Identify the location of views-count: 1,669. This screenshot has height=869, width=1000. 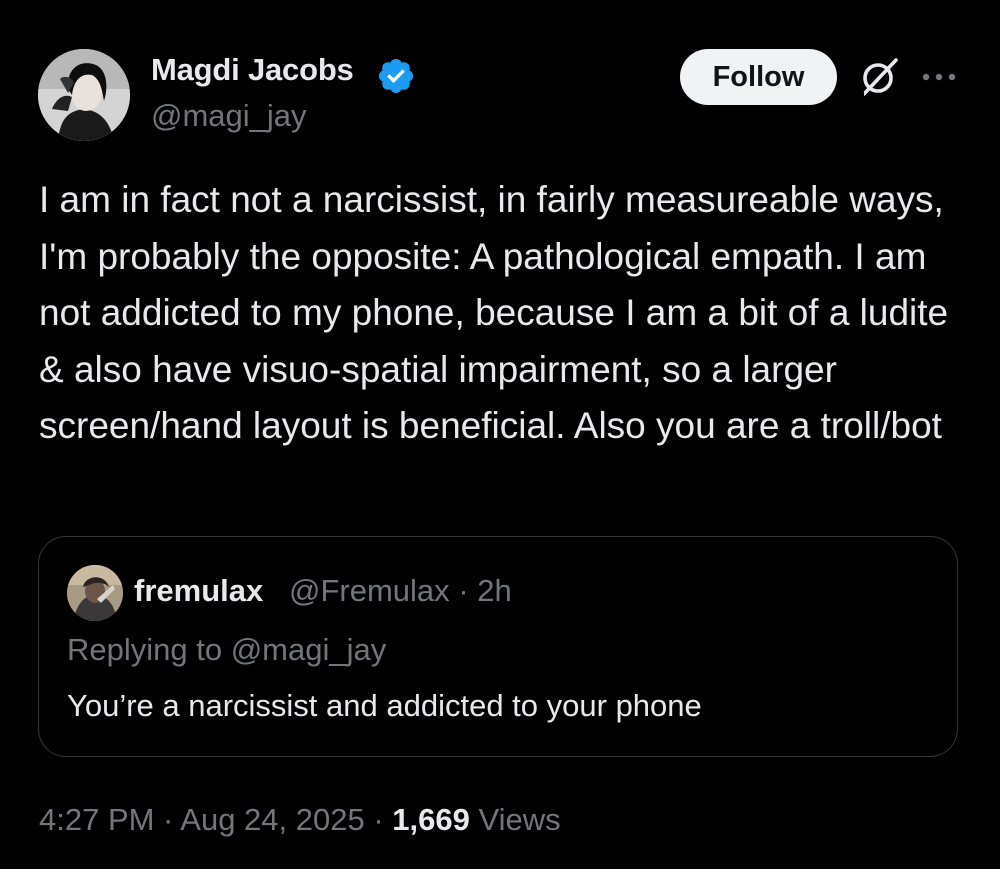
(431, 819).